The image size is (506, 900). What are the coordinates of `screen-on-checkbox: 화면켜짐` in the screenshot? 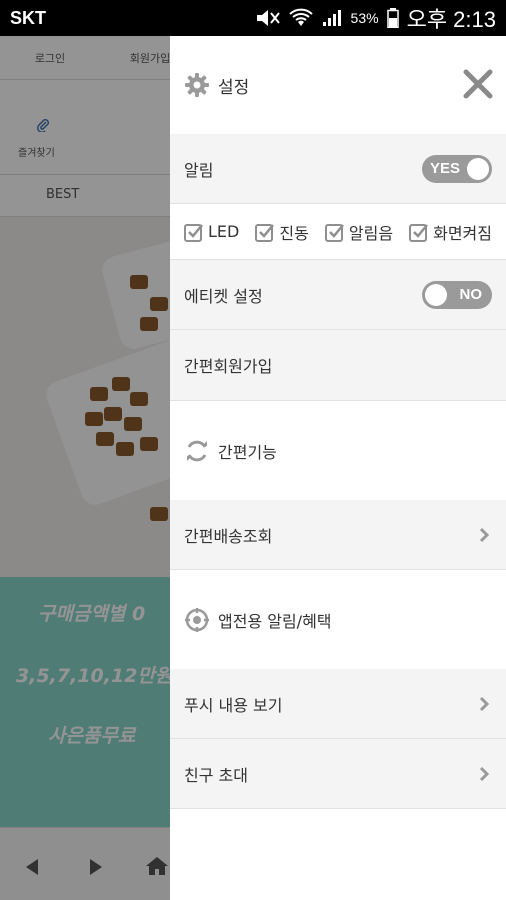 It's located at (450, 232).